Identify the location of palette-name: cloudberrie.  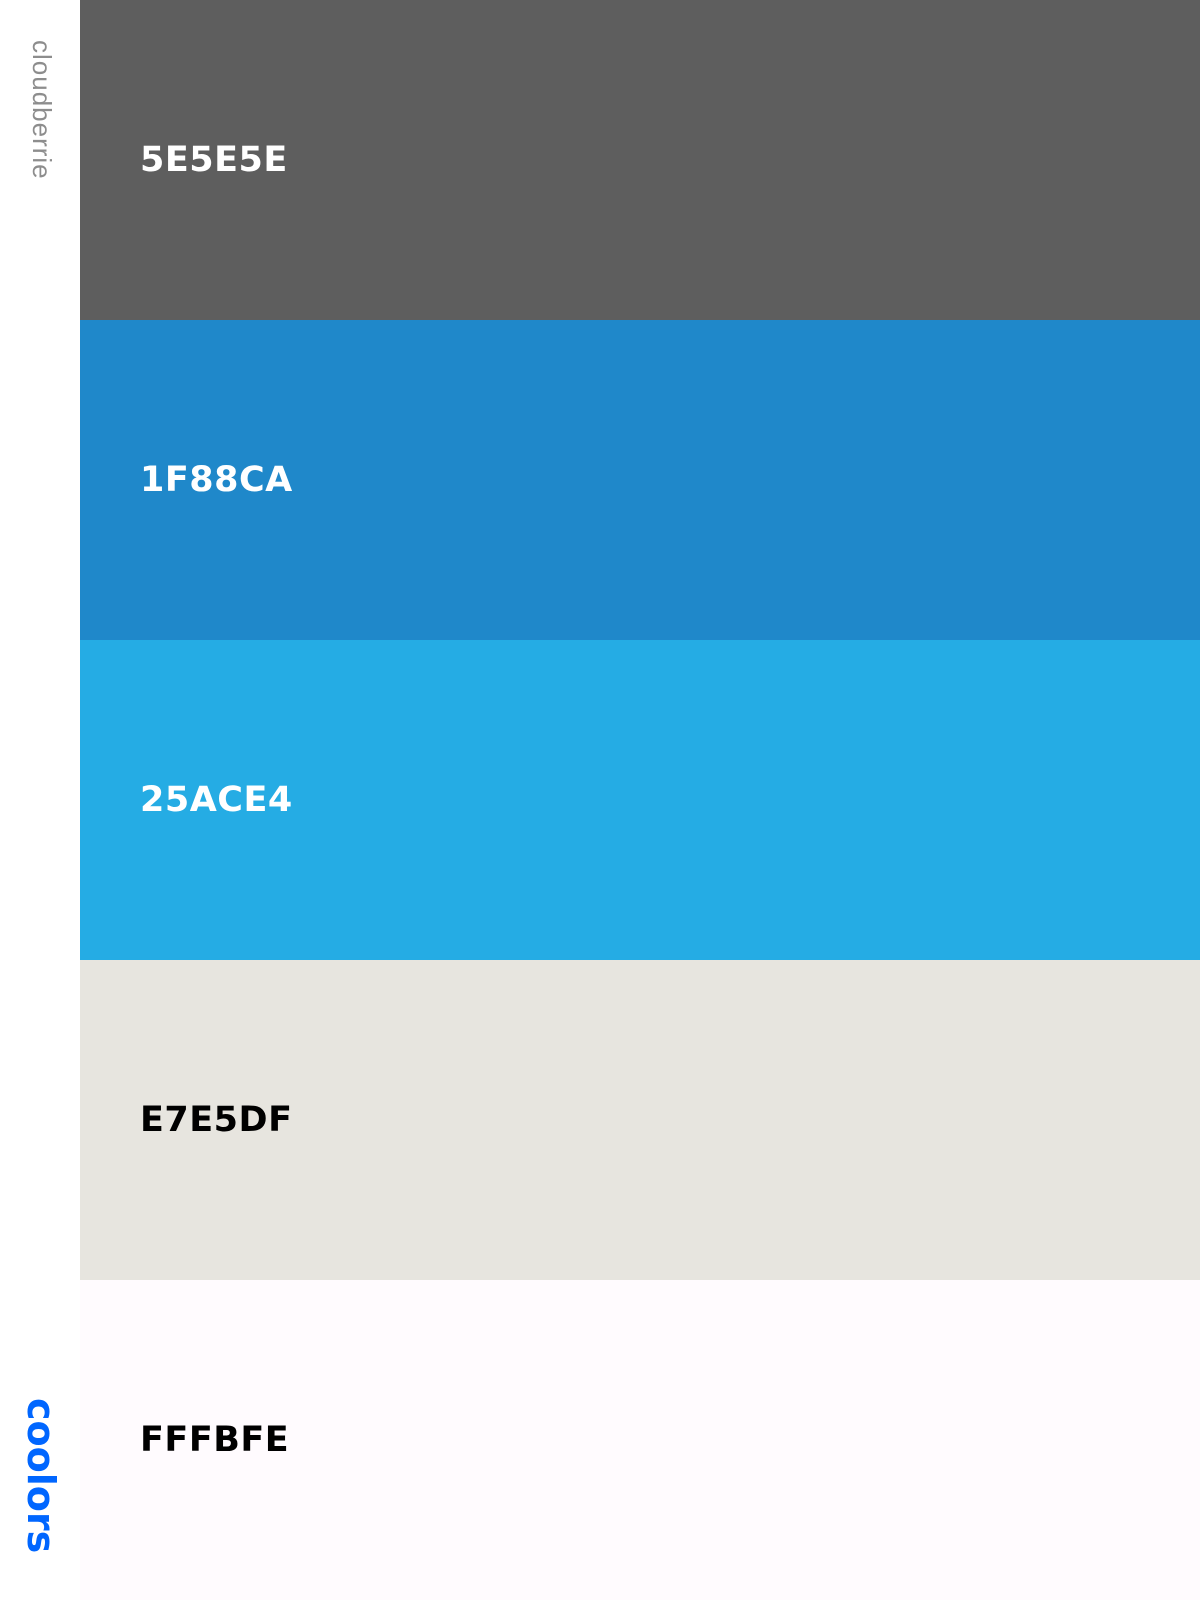
(42, 110).